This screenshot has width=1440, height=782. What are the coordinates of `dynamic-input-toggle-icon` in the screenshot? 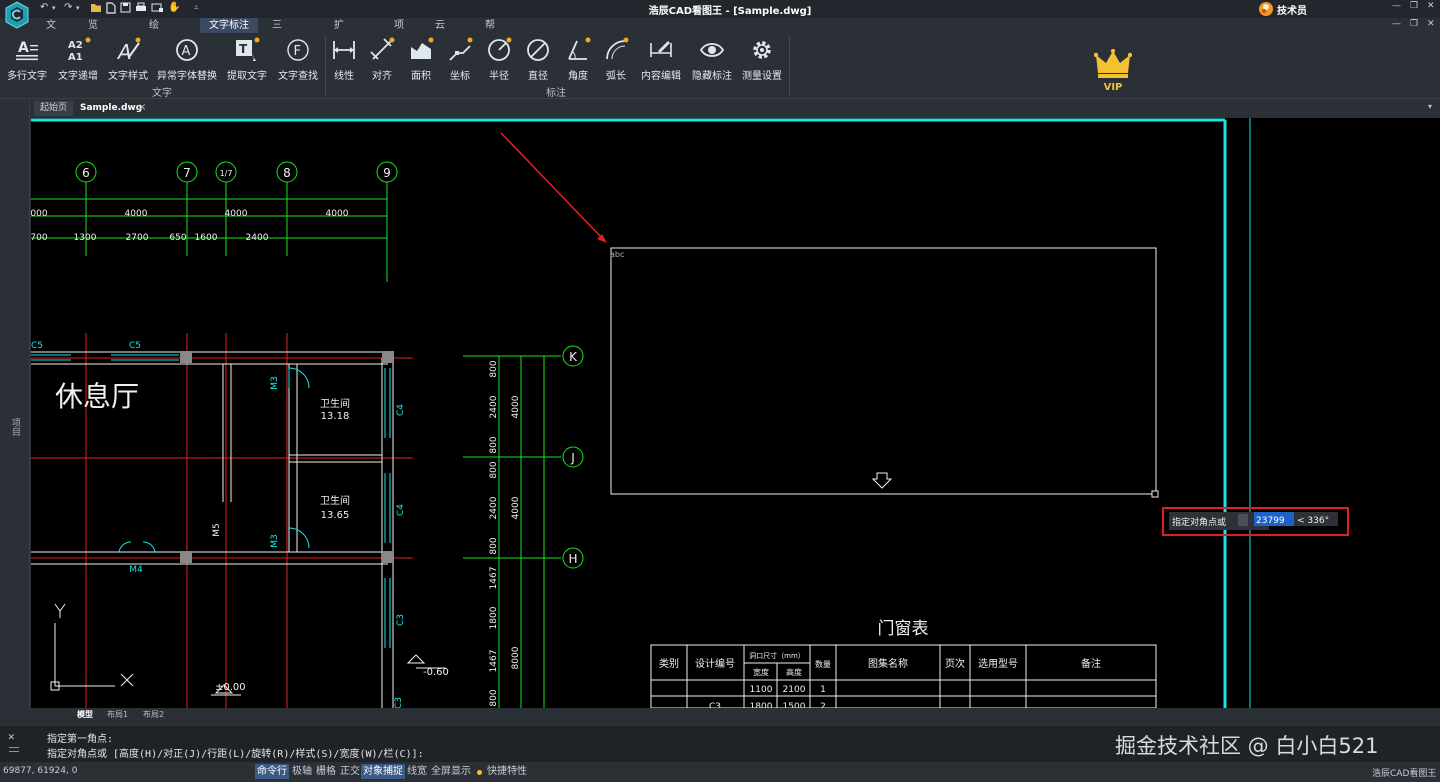 It's located at (1243, 520).